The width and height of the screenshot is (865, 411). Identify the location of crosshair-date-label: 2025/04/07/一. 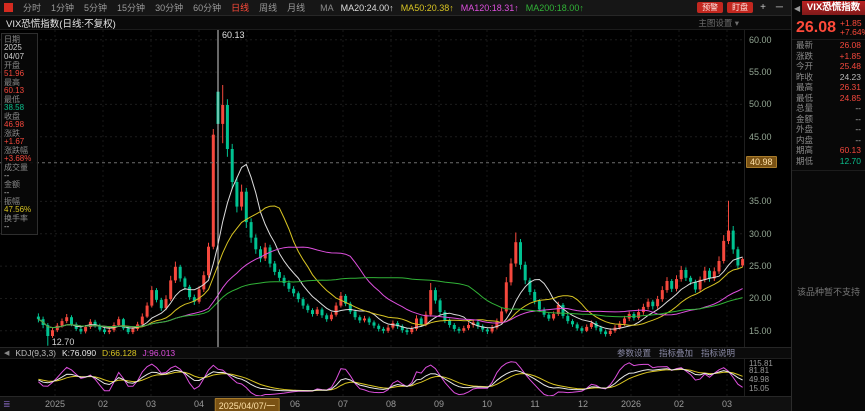
(247, 404).